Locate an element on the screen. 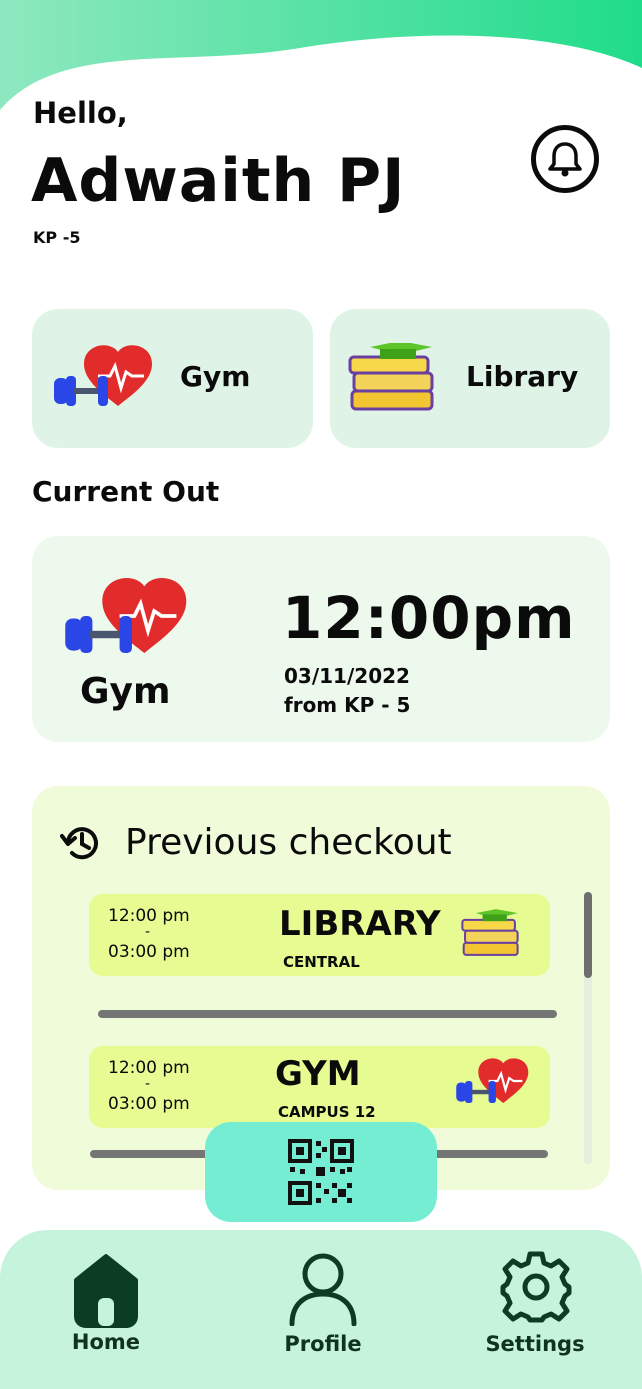  qr-scan-button is located at coordinates (321, 1172).